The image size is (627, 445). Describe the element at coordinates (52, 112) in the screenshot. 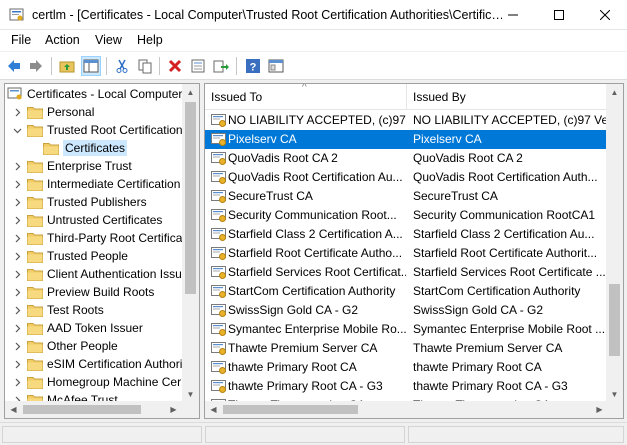

I see `tree-item: Personal` at that location.